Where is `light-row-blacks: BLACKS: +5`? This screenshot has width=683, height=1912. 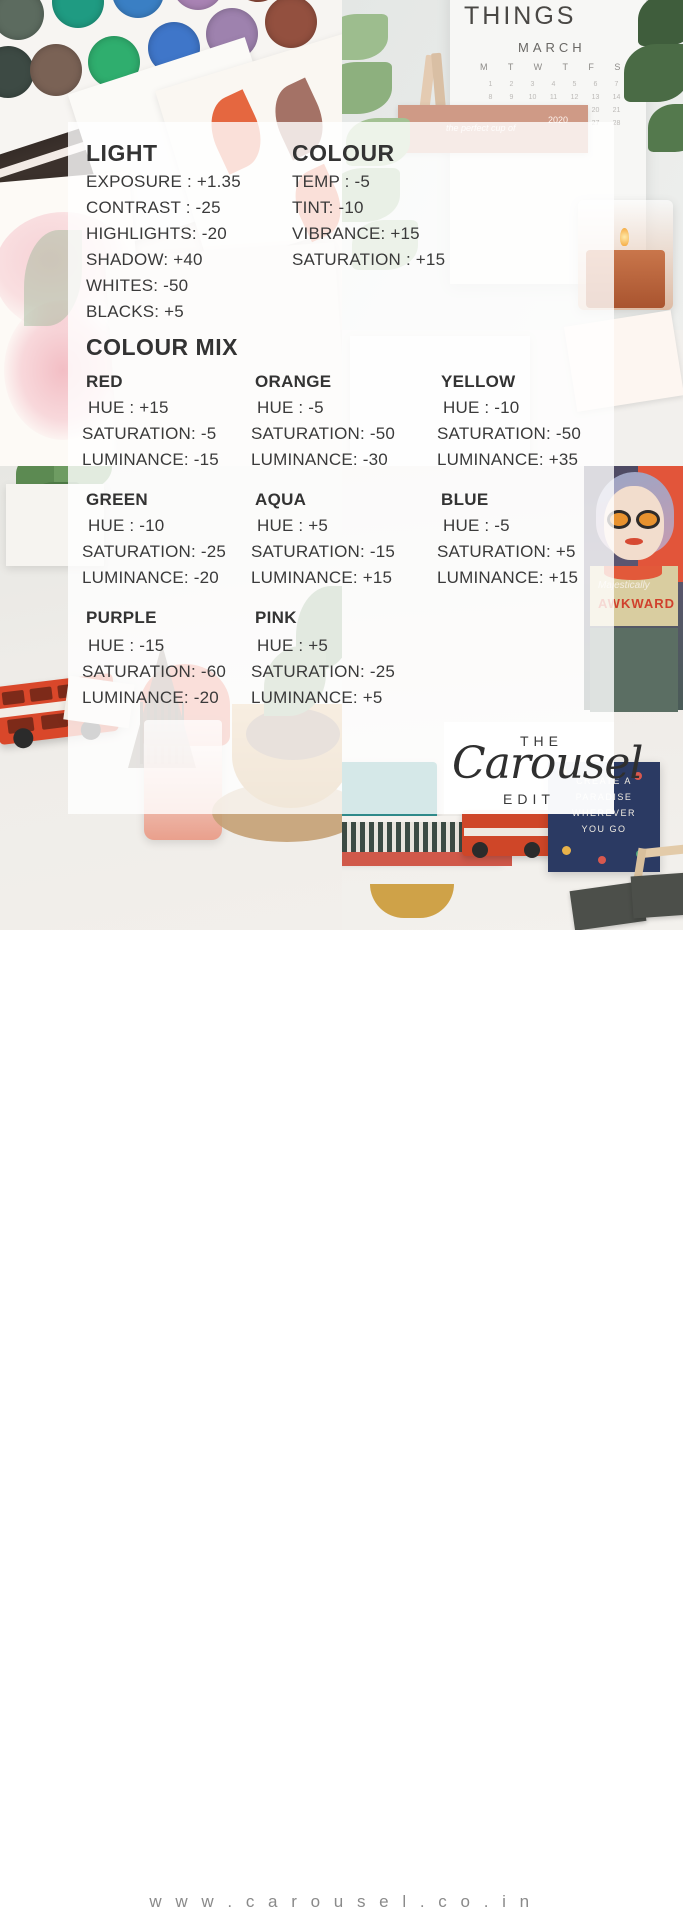
light-row-blacks: BLACKS: +5 is located at coordinates (135, 311).